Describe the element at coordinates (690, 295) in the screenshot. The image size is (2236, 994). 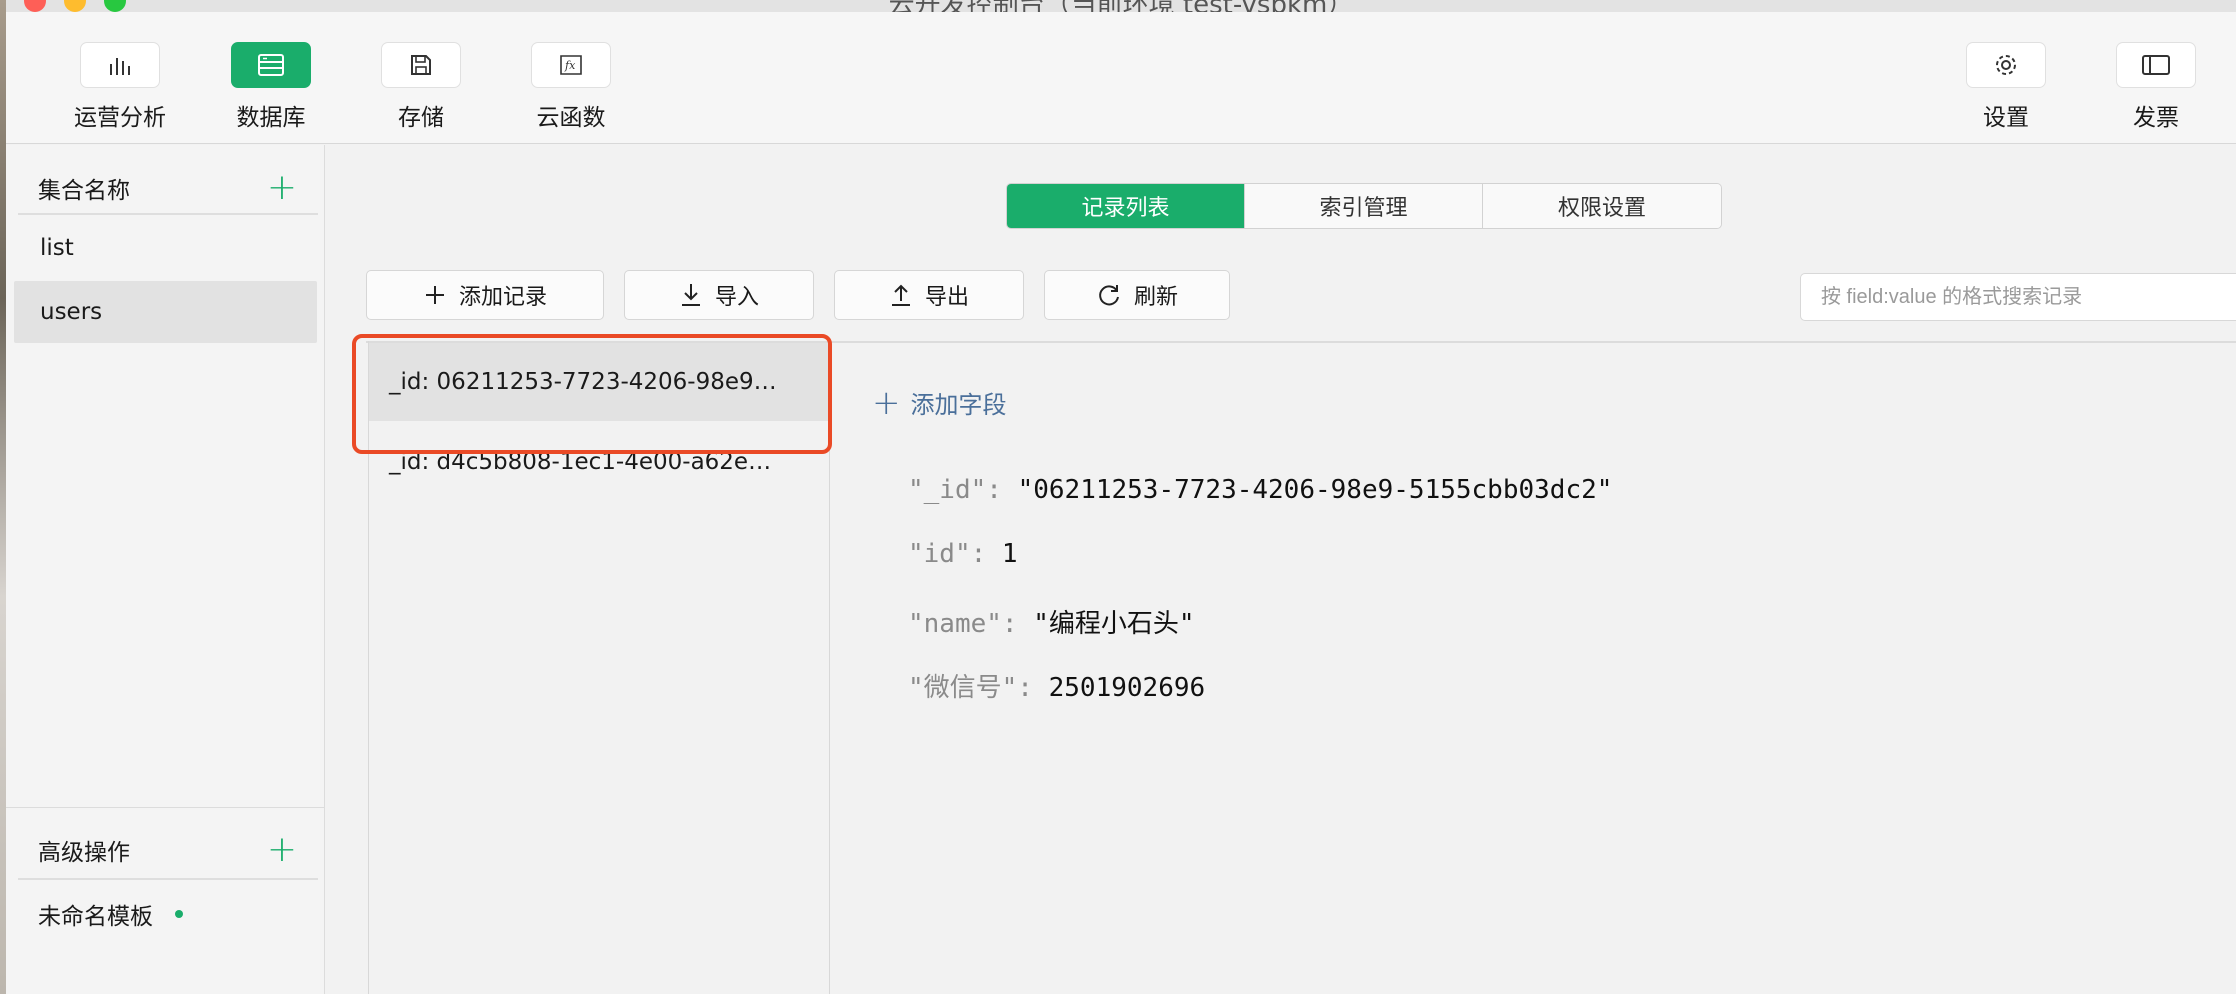
I see `download-icon` at that location.